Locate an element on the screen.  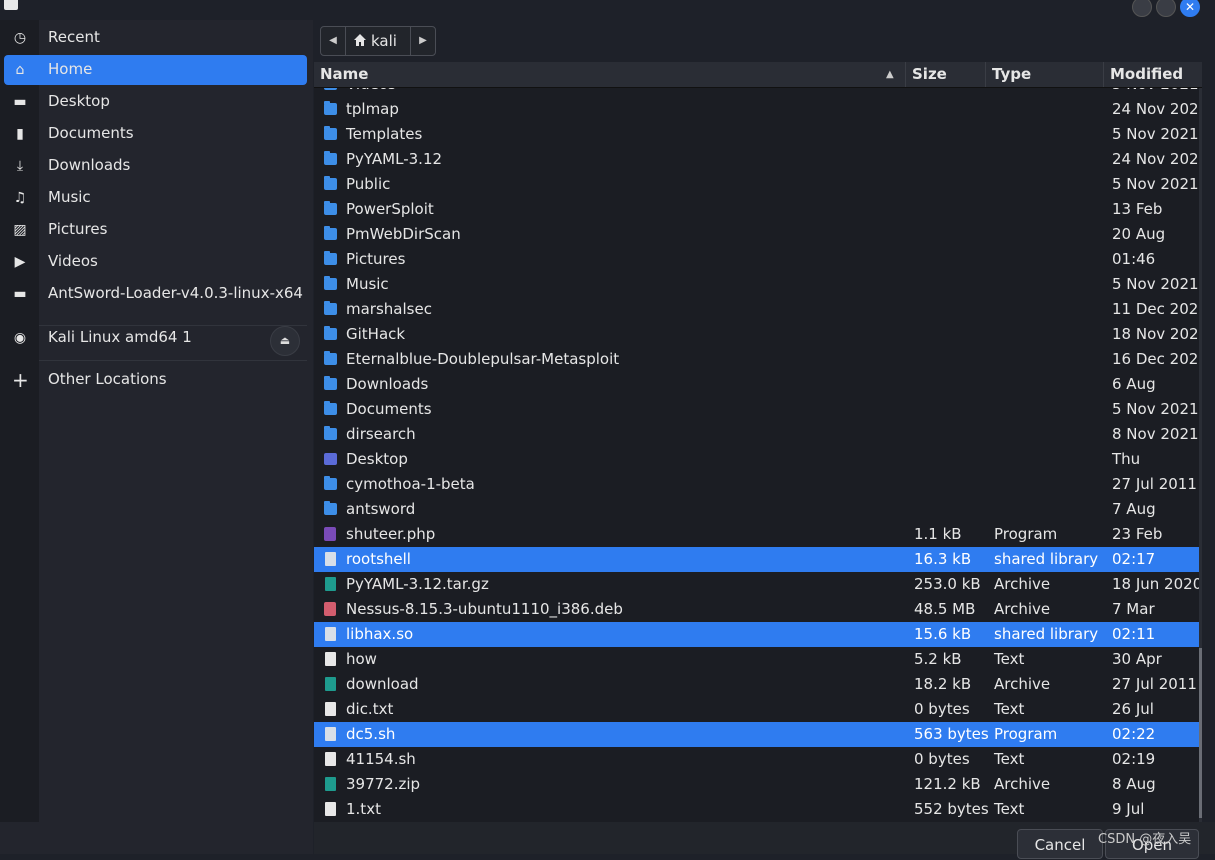
sidebar-item-desktop: ▬ Desktop is located at coordinates (155, 102).